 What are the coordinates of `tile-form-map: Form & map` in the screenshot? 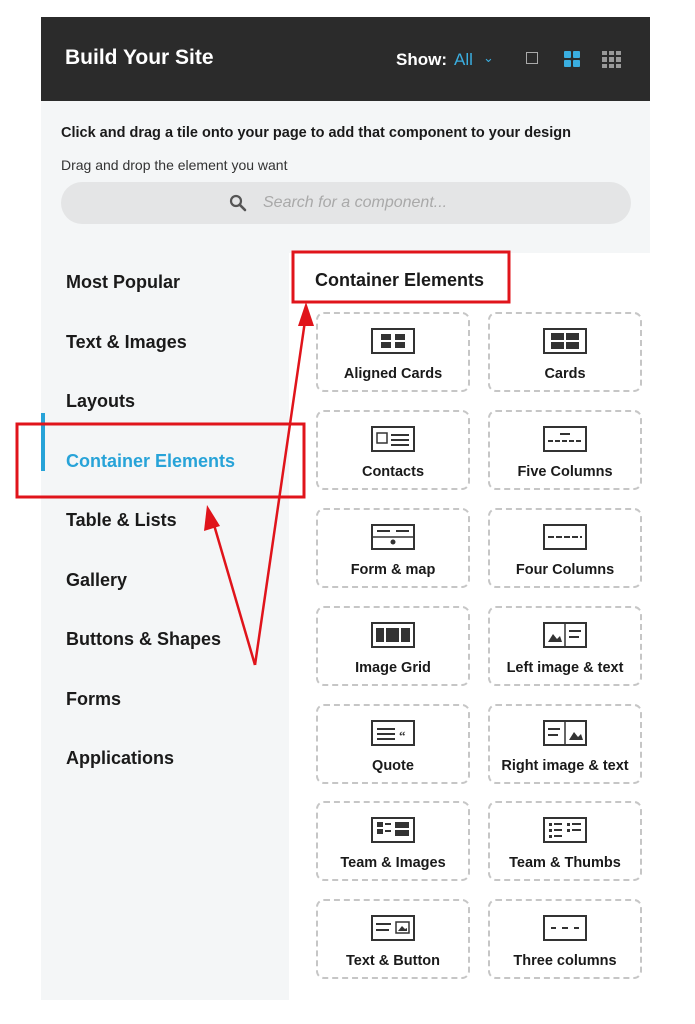 It's located at (393, 548).